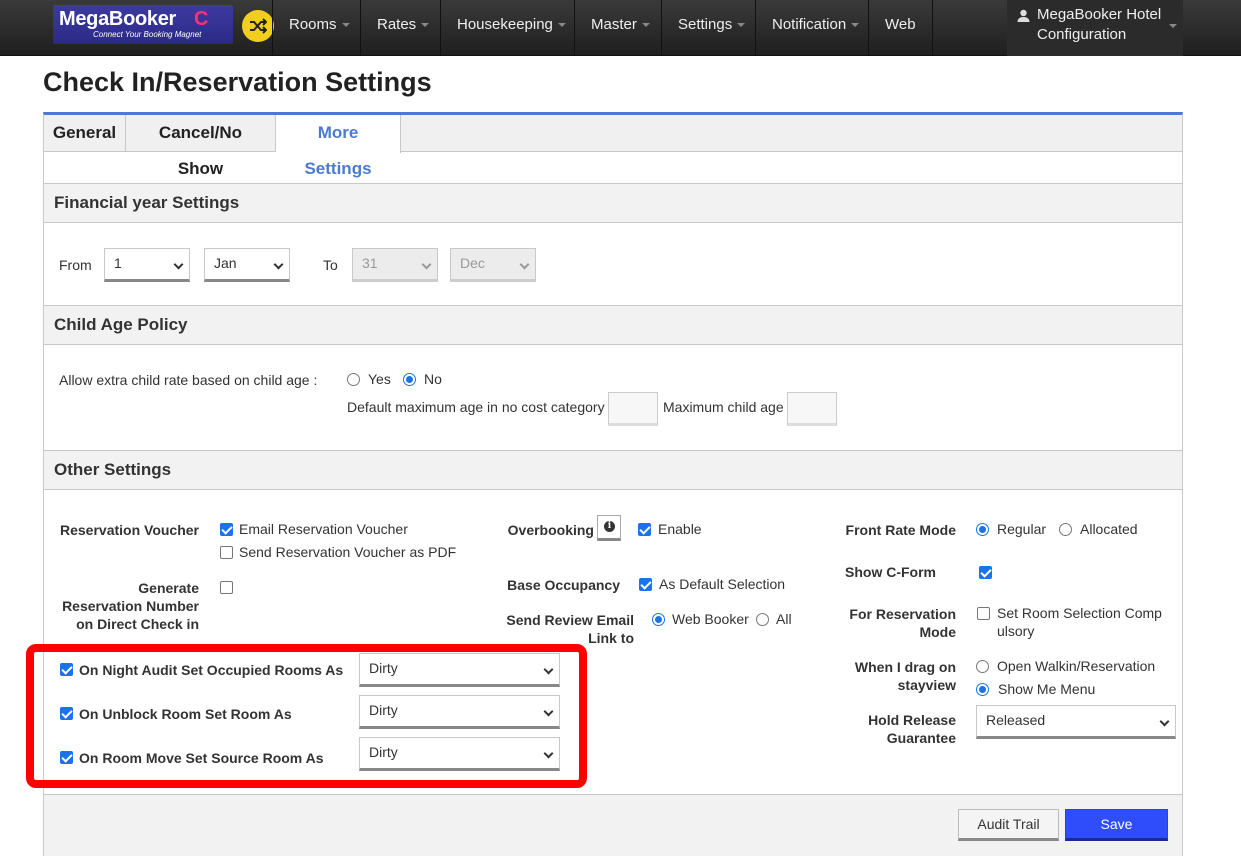 The width and height of the screenshot is (1241, 856). What do you see at coordinates (323, 529) in the screenshot?
I see `email-voucher-label: Email Reservation Voucher` at bounding box center [323, 529].